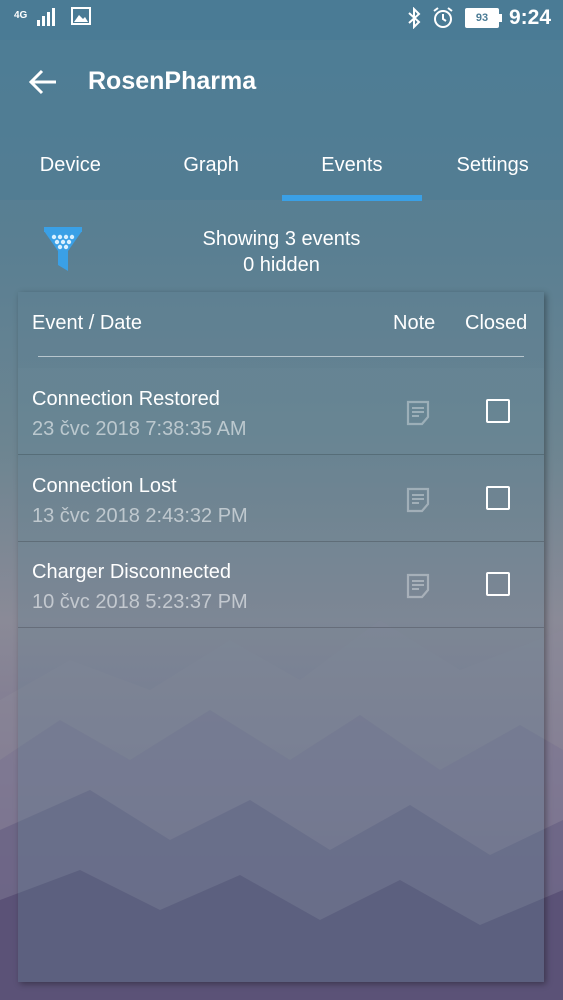 This screenshot has height=1000, width=563. What do you see at coordinates (496, 323) in the screenshot?
I see `column-header-closed: Closed` at bounding box center [496, 323].